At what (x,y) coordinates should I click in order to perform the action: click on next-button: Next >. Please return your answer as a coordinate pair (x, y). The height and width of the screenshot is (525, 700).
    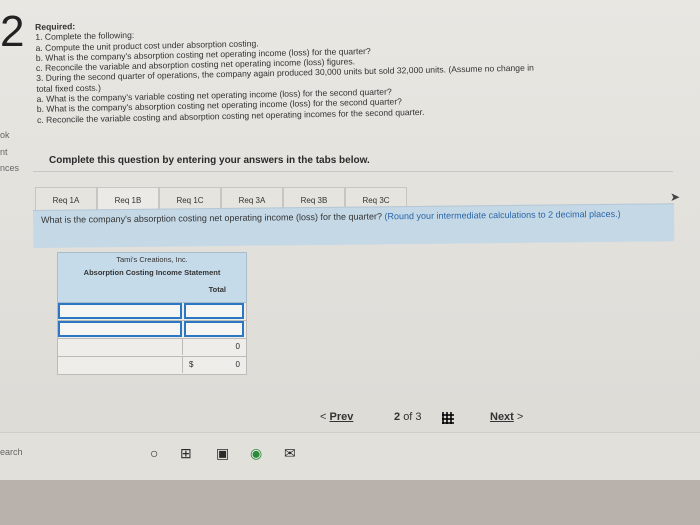
    Looking at the image, I should click on (506, 417).